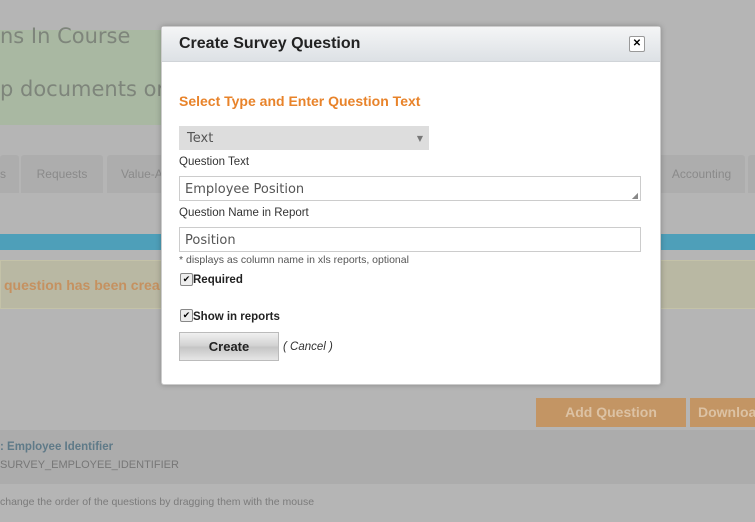 Image resolution: width=755 pixels, height=522 pixels. Describe the element at coordinates (83, 89) in the screenshot. I see `background-subheading: p documents or` at that location.